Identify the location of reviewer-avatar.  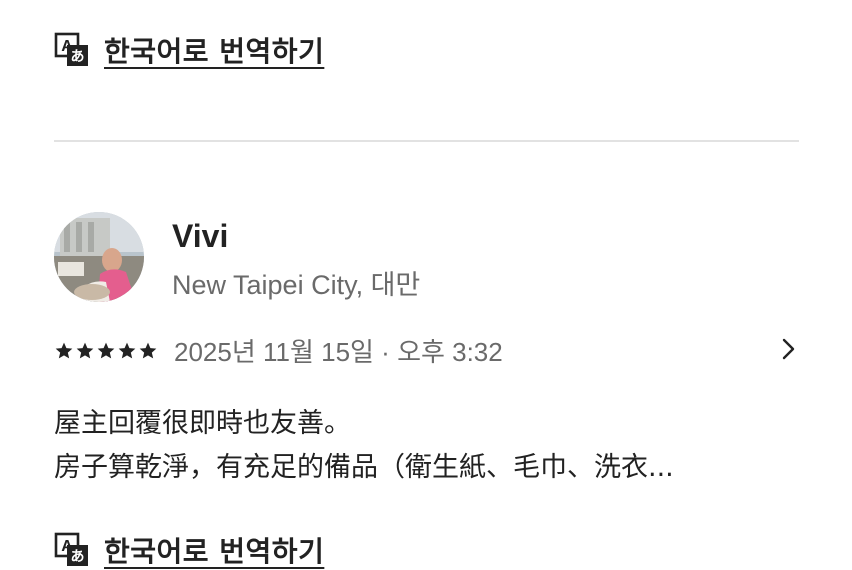
(99, 257).